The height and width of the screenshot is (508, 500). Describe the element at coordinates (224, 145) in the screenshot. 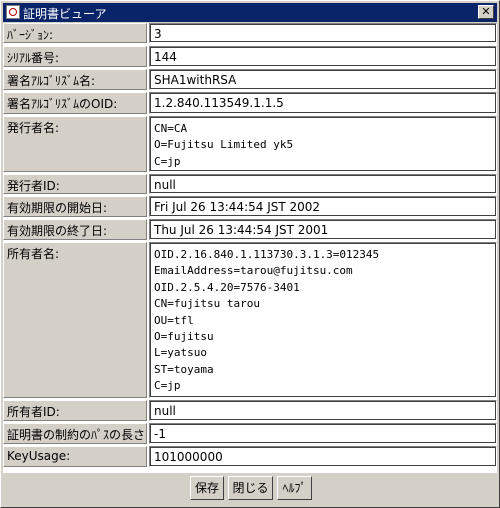

I see `issuer-line: O=Fujitsu Limited yk5` at that location.